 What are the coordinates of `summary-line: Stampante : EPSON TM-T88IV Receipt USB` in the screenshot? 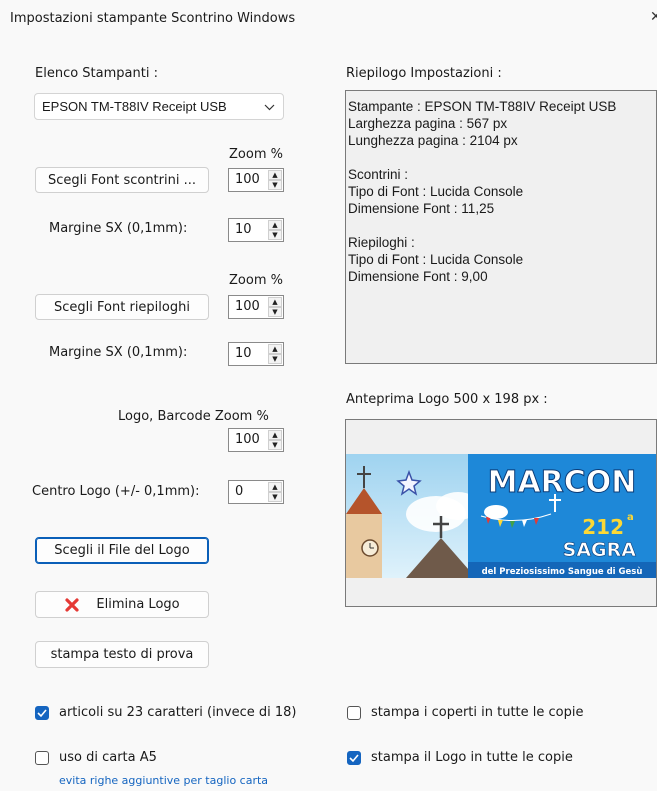 It's located at (482, 106).